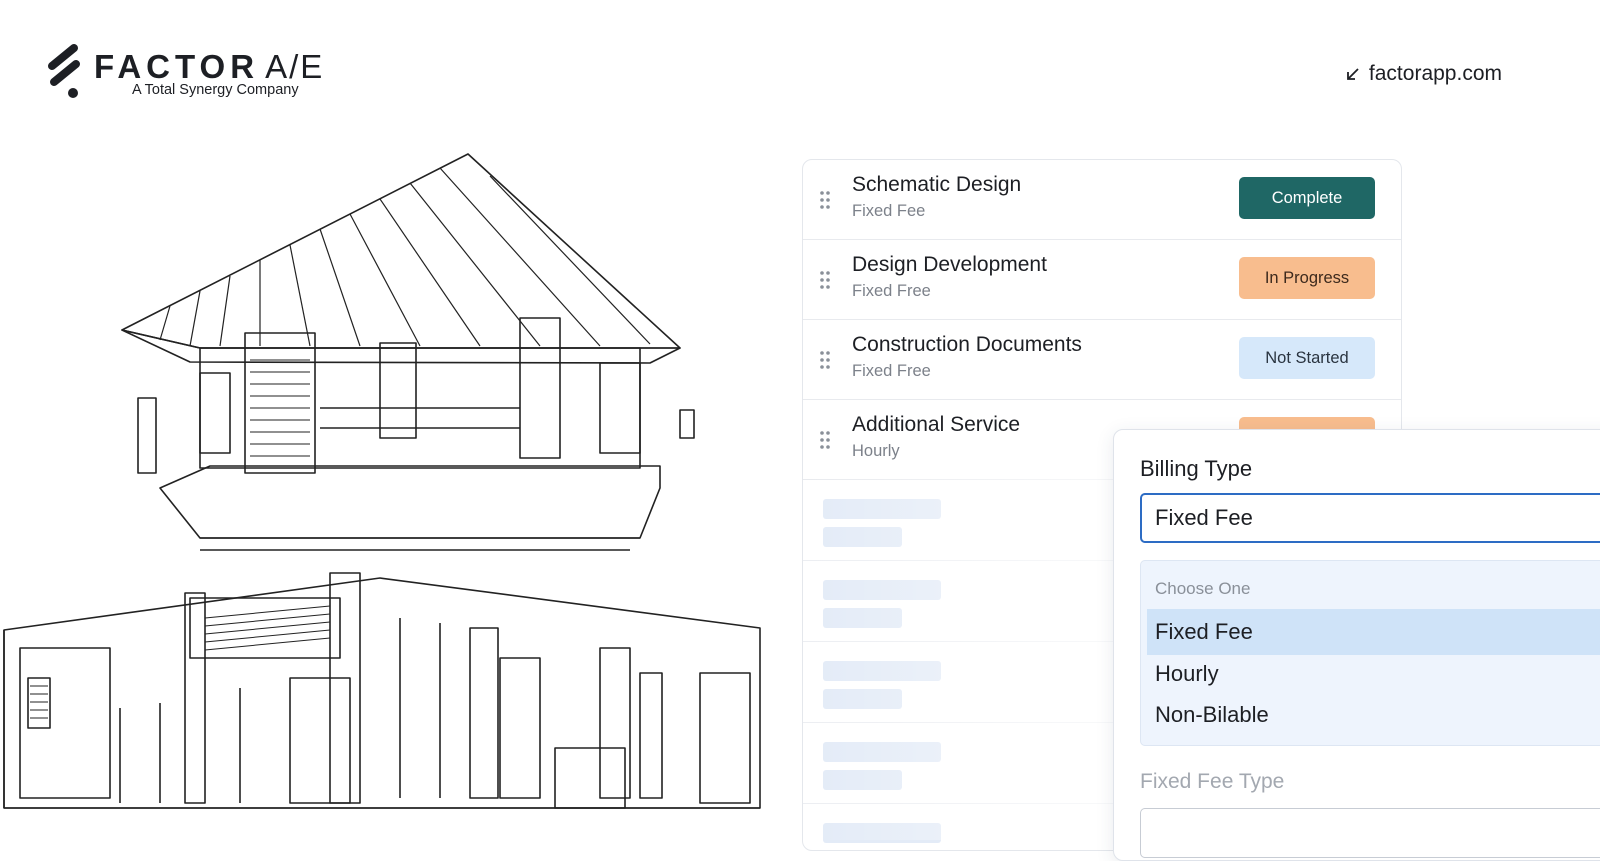  I want to click on status-badge: Complete, so click(1307, 198).